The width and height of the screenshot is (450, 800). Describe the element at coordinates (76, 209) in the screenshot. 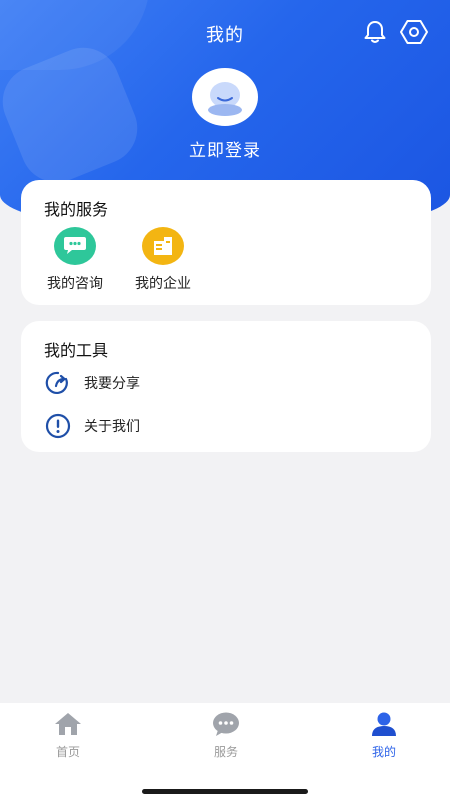

I see `services-title: 我的服务` at that location.